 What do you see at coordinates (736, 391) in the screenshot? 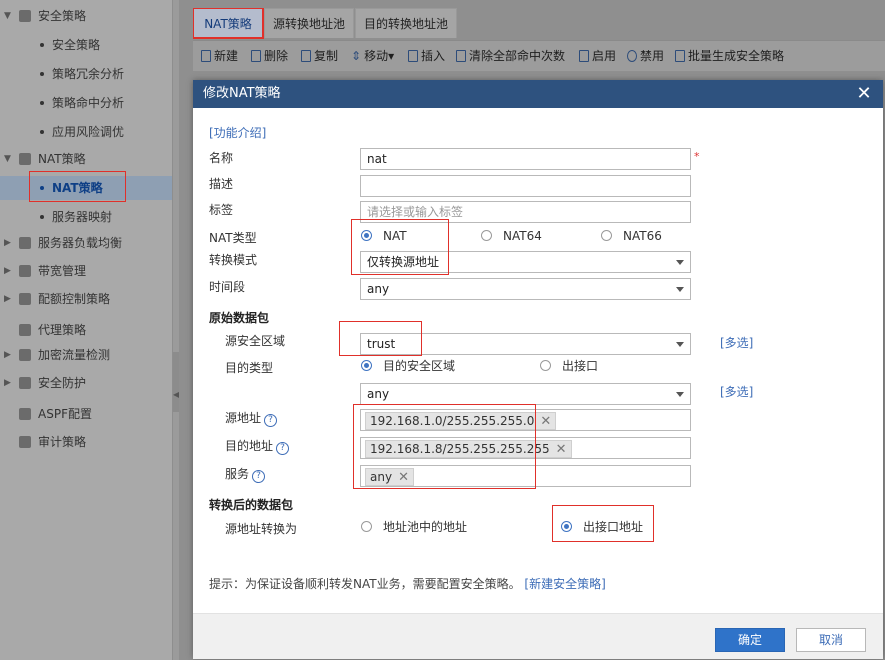
I see `destination-zone-multiselect-link: [多选]` at bounding box center [736, 391].